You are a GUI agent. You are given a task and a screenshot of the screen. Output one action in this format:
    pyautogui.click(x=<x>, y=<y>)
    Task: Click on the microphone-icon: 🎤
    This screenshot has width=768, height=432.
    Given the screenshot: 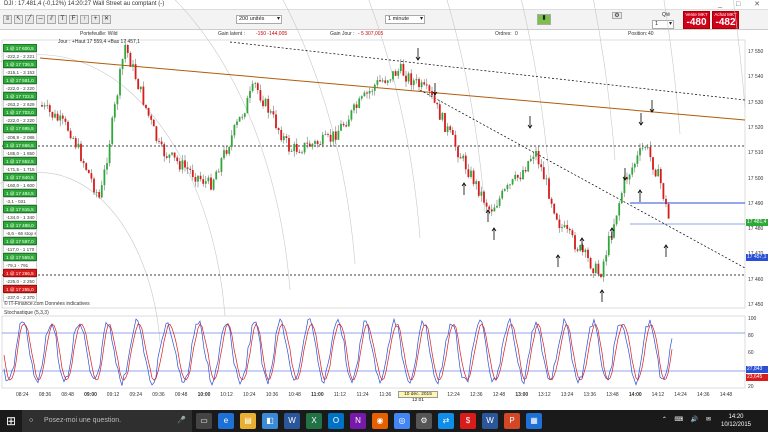 What is the action you would take?
    pyautogui.click(x=181, y=421)
    